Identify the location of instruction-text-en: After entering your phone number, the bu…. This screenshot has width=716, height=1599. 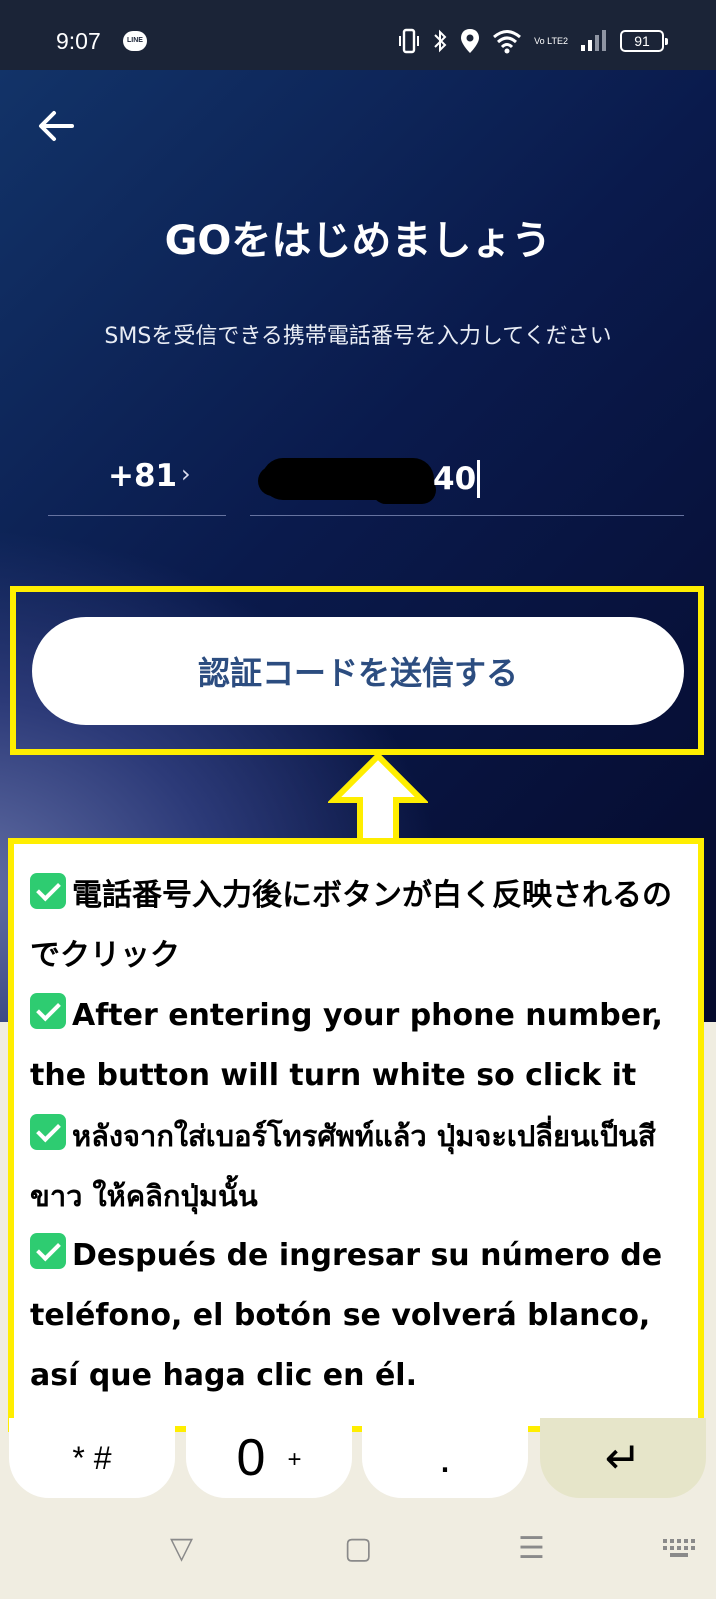
(346, 1045).